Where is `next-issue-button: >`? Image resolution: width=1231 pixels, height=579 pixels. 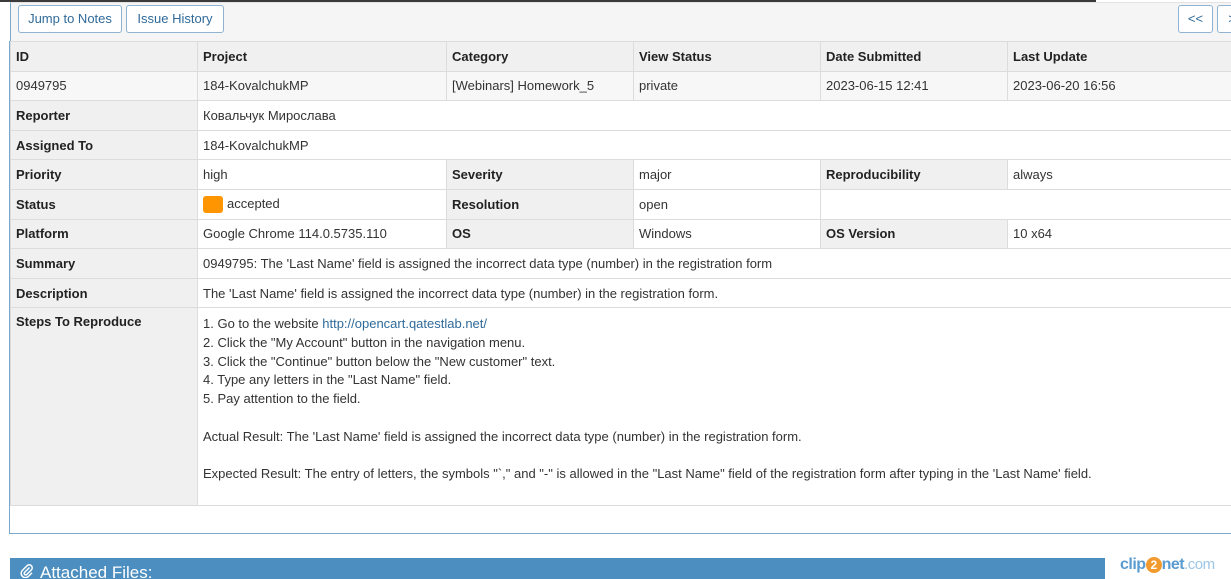 next-issue-button: > is located at coordinates (1224, 19).